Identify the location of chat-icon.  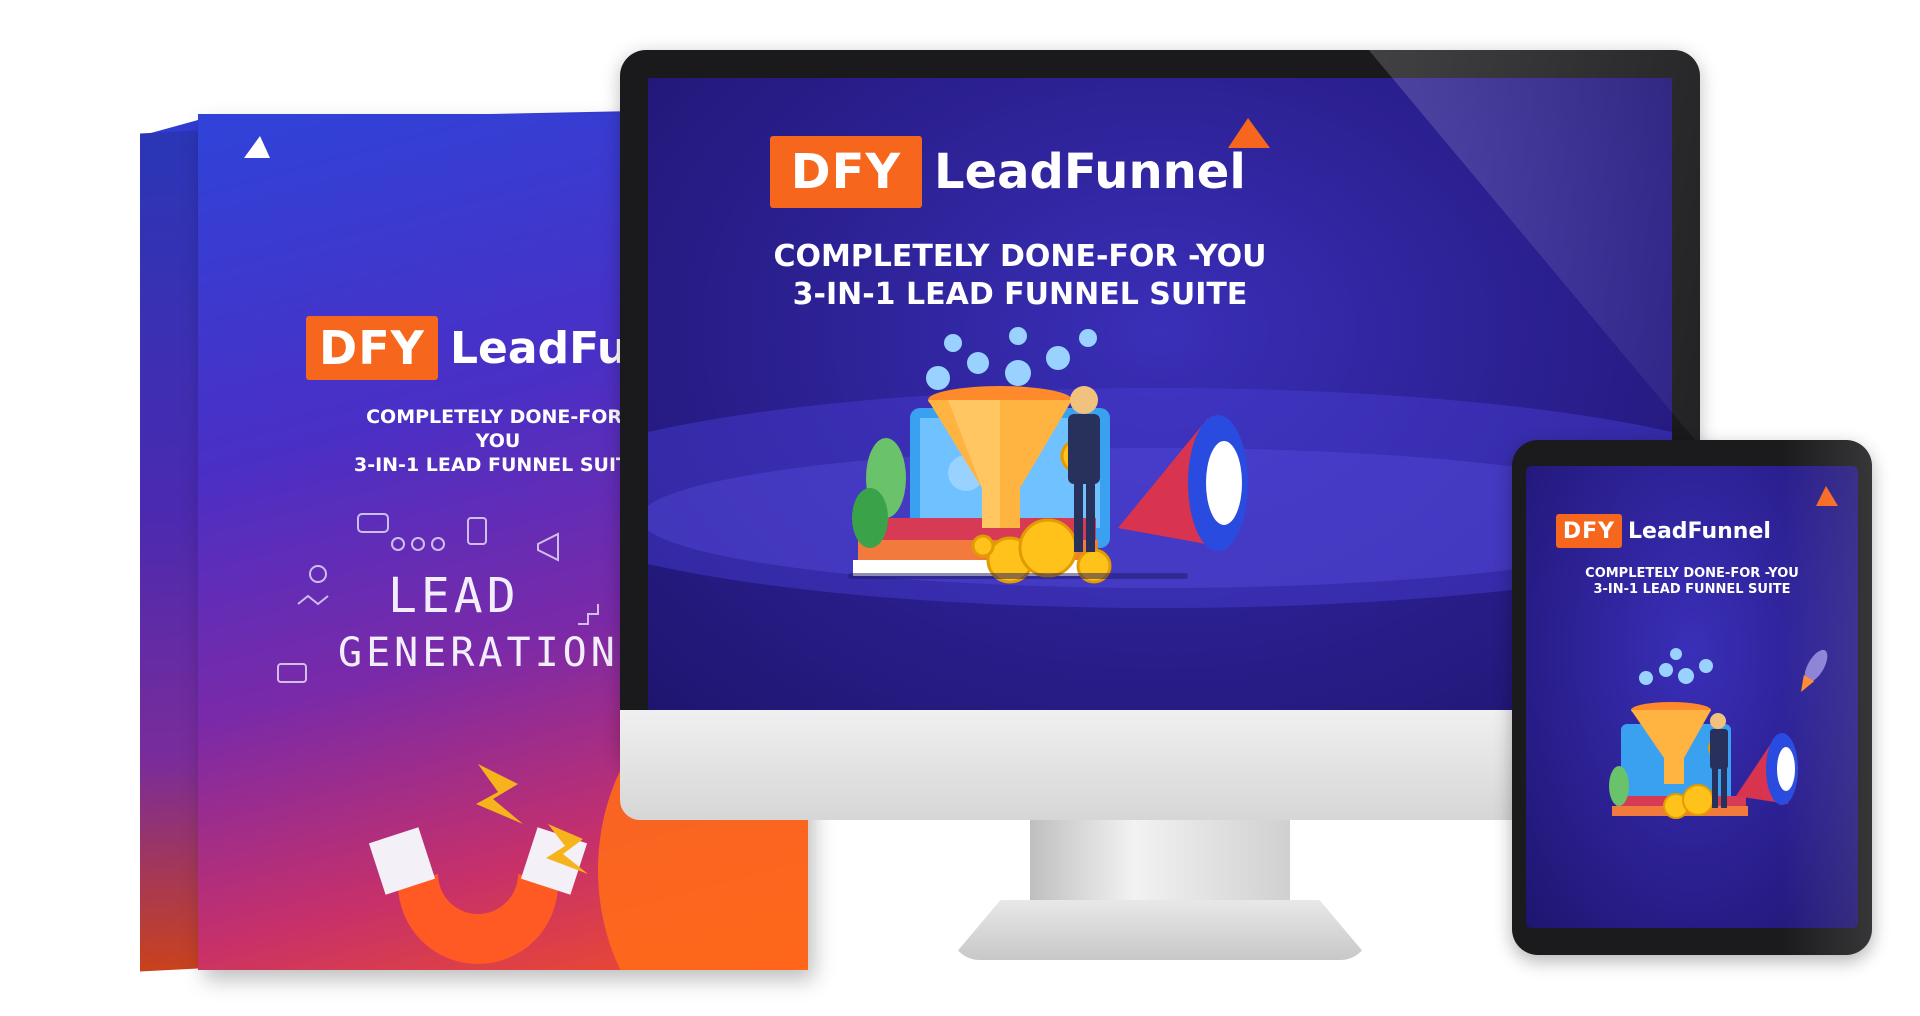
(292, 673).